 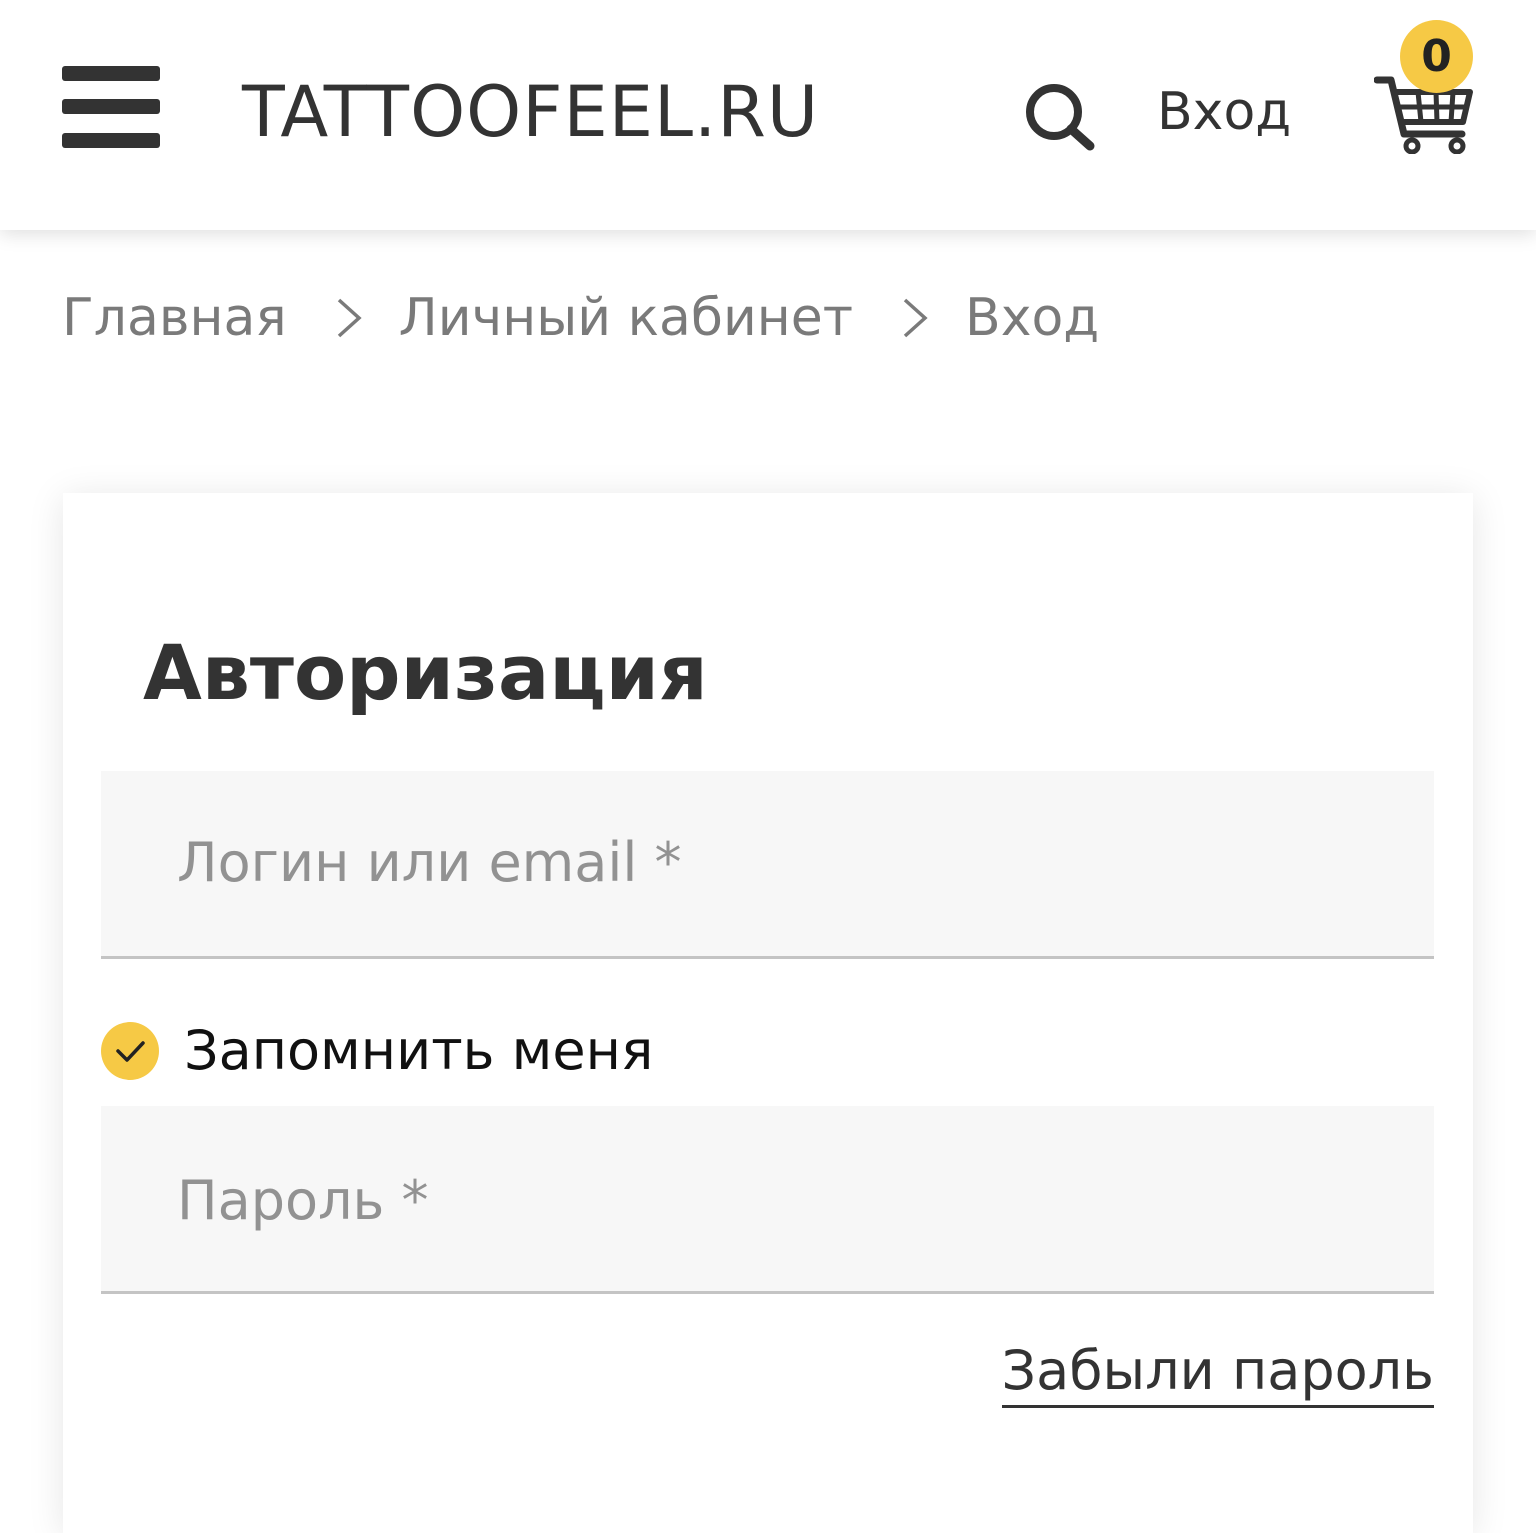 What do you see at coordinates (1060, 117) in the screenshot?
I see `search-icon` at bounding box center [1060, 117].